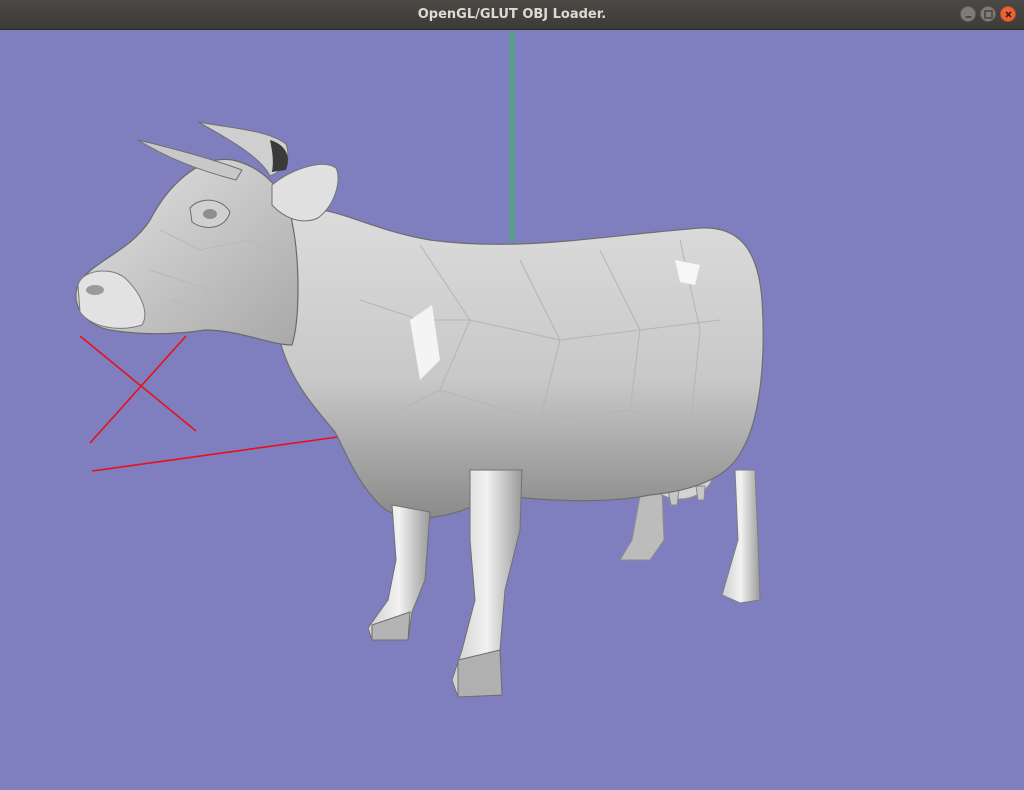 The image size is (1024, 790). I want to click on window-controls, so click(988, 14).